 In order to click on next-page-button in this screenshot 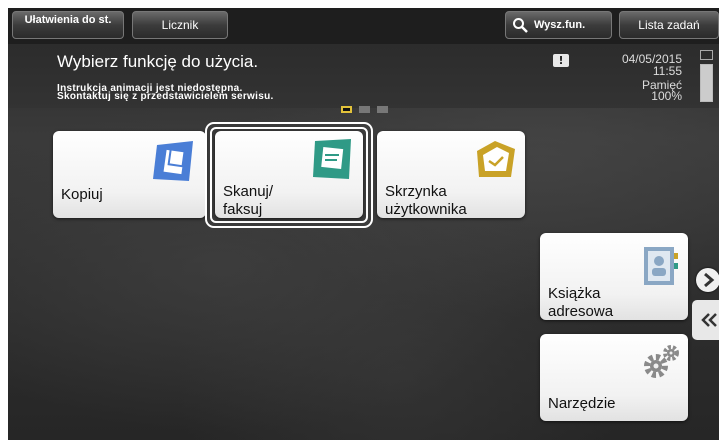, I will do `click(707, 280)`.